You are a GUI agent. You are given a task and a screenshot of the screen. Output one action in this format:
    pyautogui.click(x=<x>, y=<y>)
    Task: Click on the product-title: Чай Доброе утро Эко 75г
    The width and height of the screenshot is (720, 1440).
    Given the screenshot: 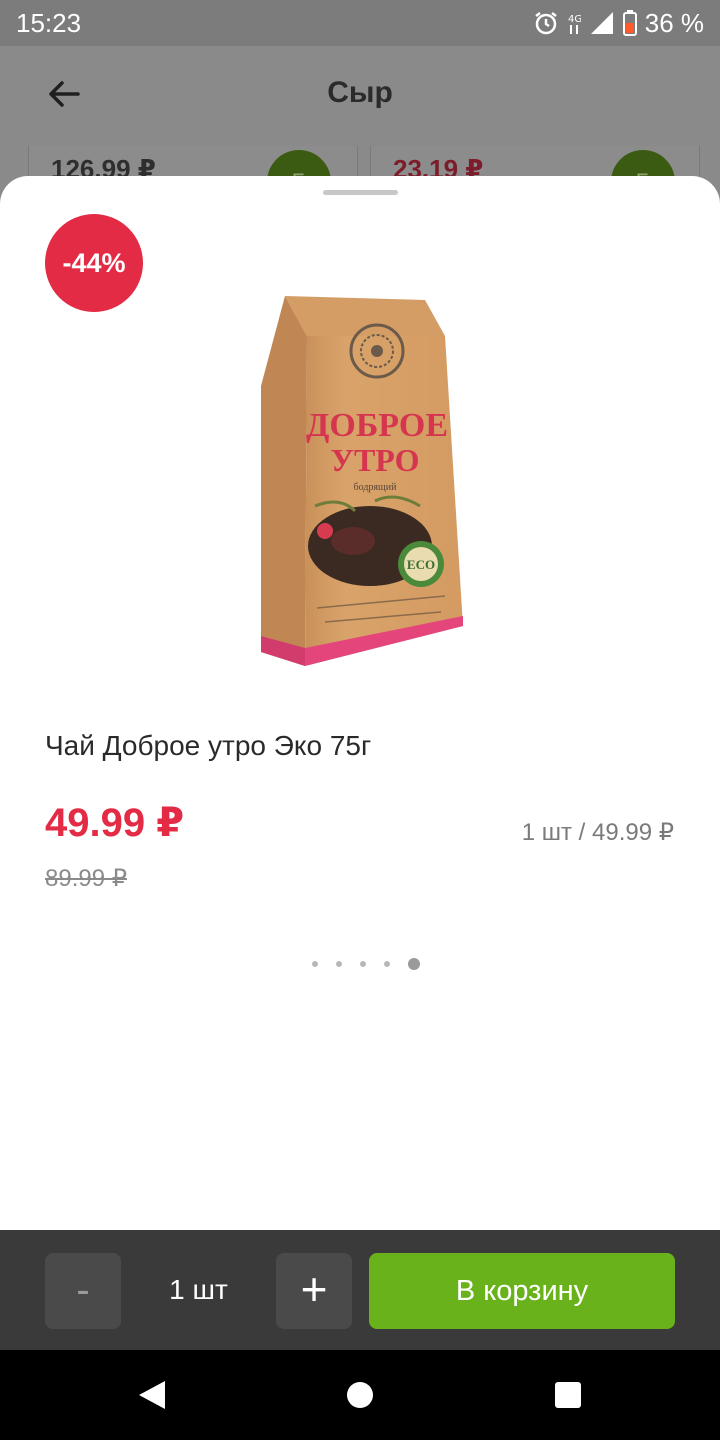 What is the action you would take?
    pyautogui.click(x=208, y=745)
    